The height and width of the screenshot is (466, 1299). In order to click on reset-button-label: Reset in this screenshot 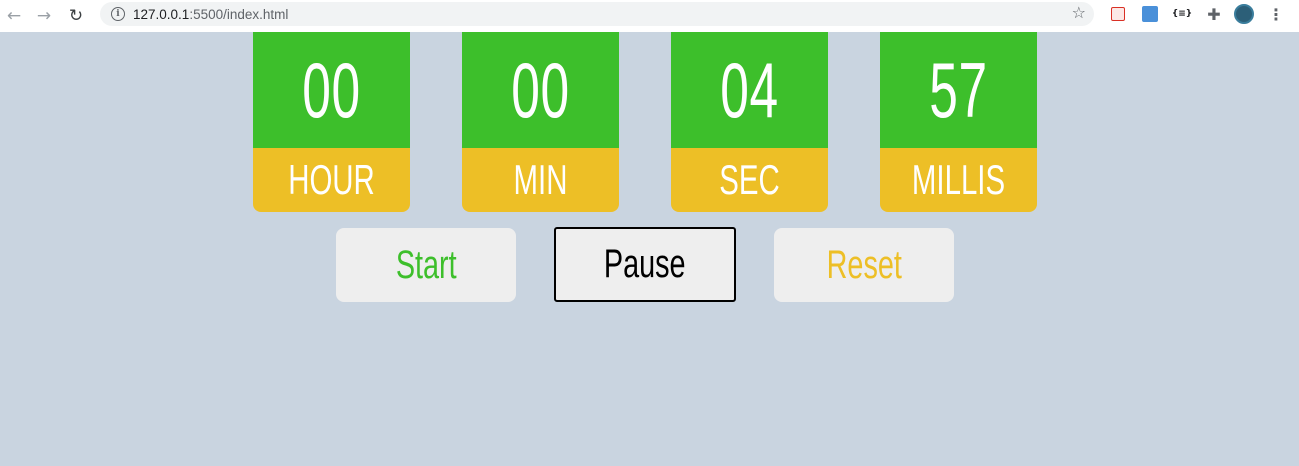, I will do `click(864, 264)`.